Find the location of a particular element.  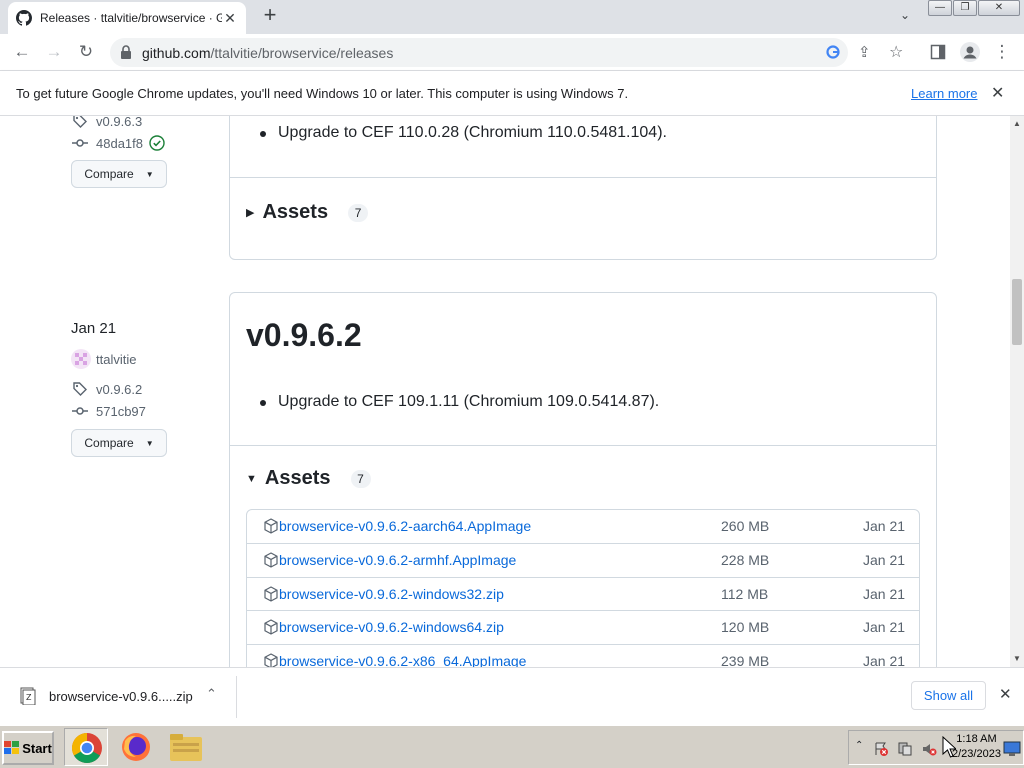

google-icon is located at coordinates (833, 52).